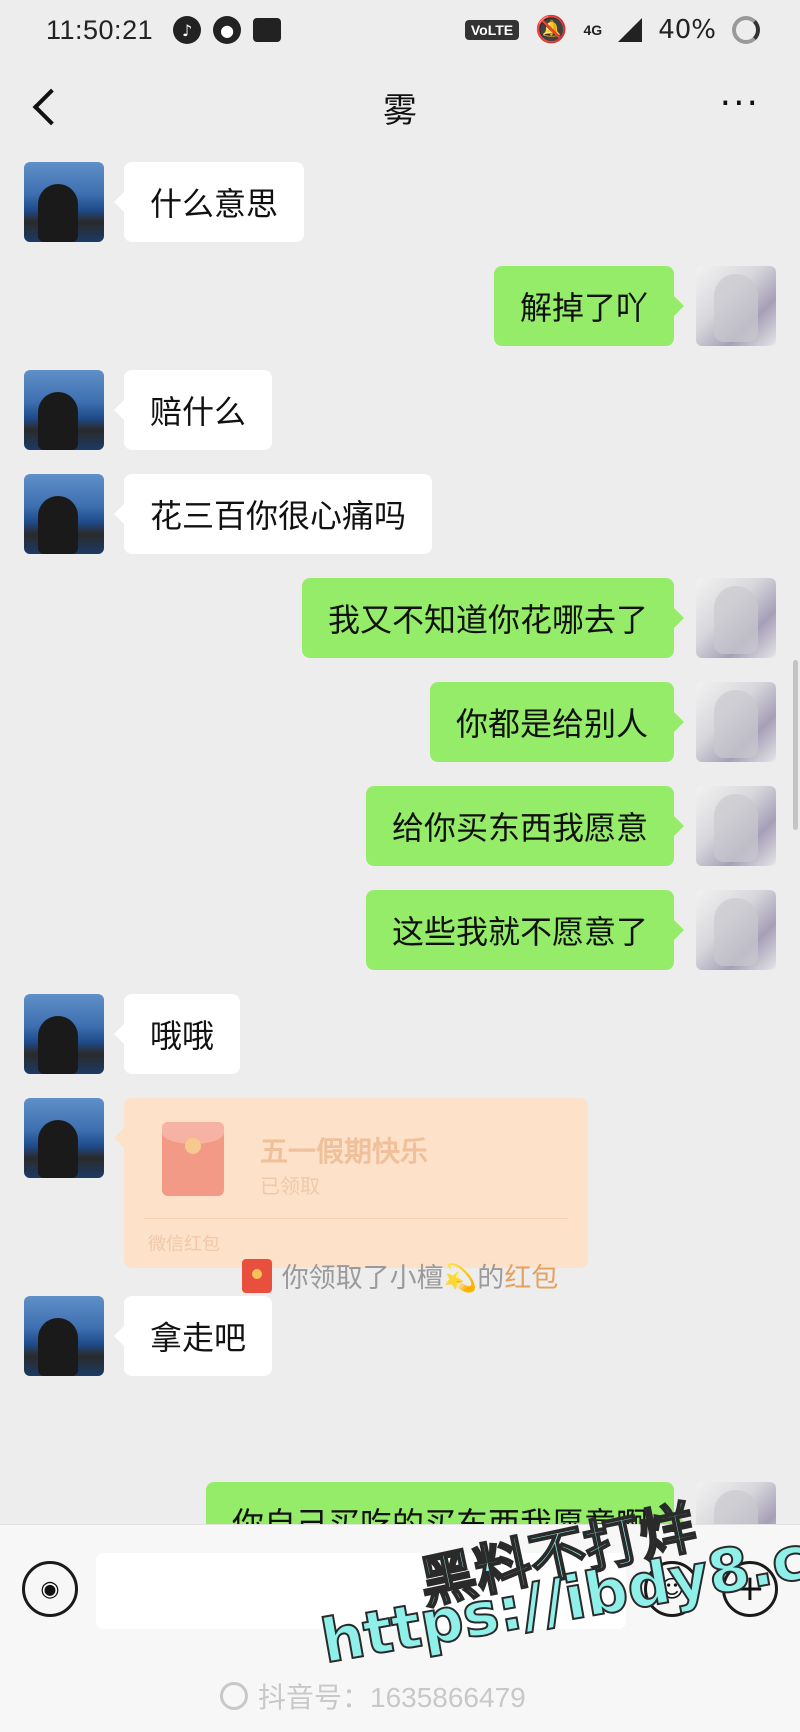 This screenshot has height=1732, width=800. What do you see at coordinates (193, 410) in the screenshot?
I see `message-bubble: 赔什么` at bounding box center [193, 410].